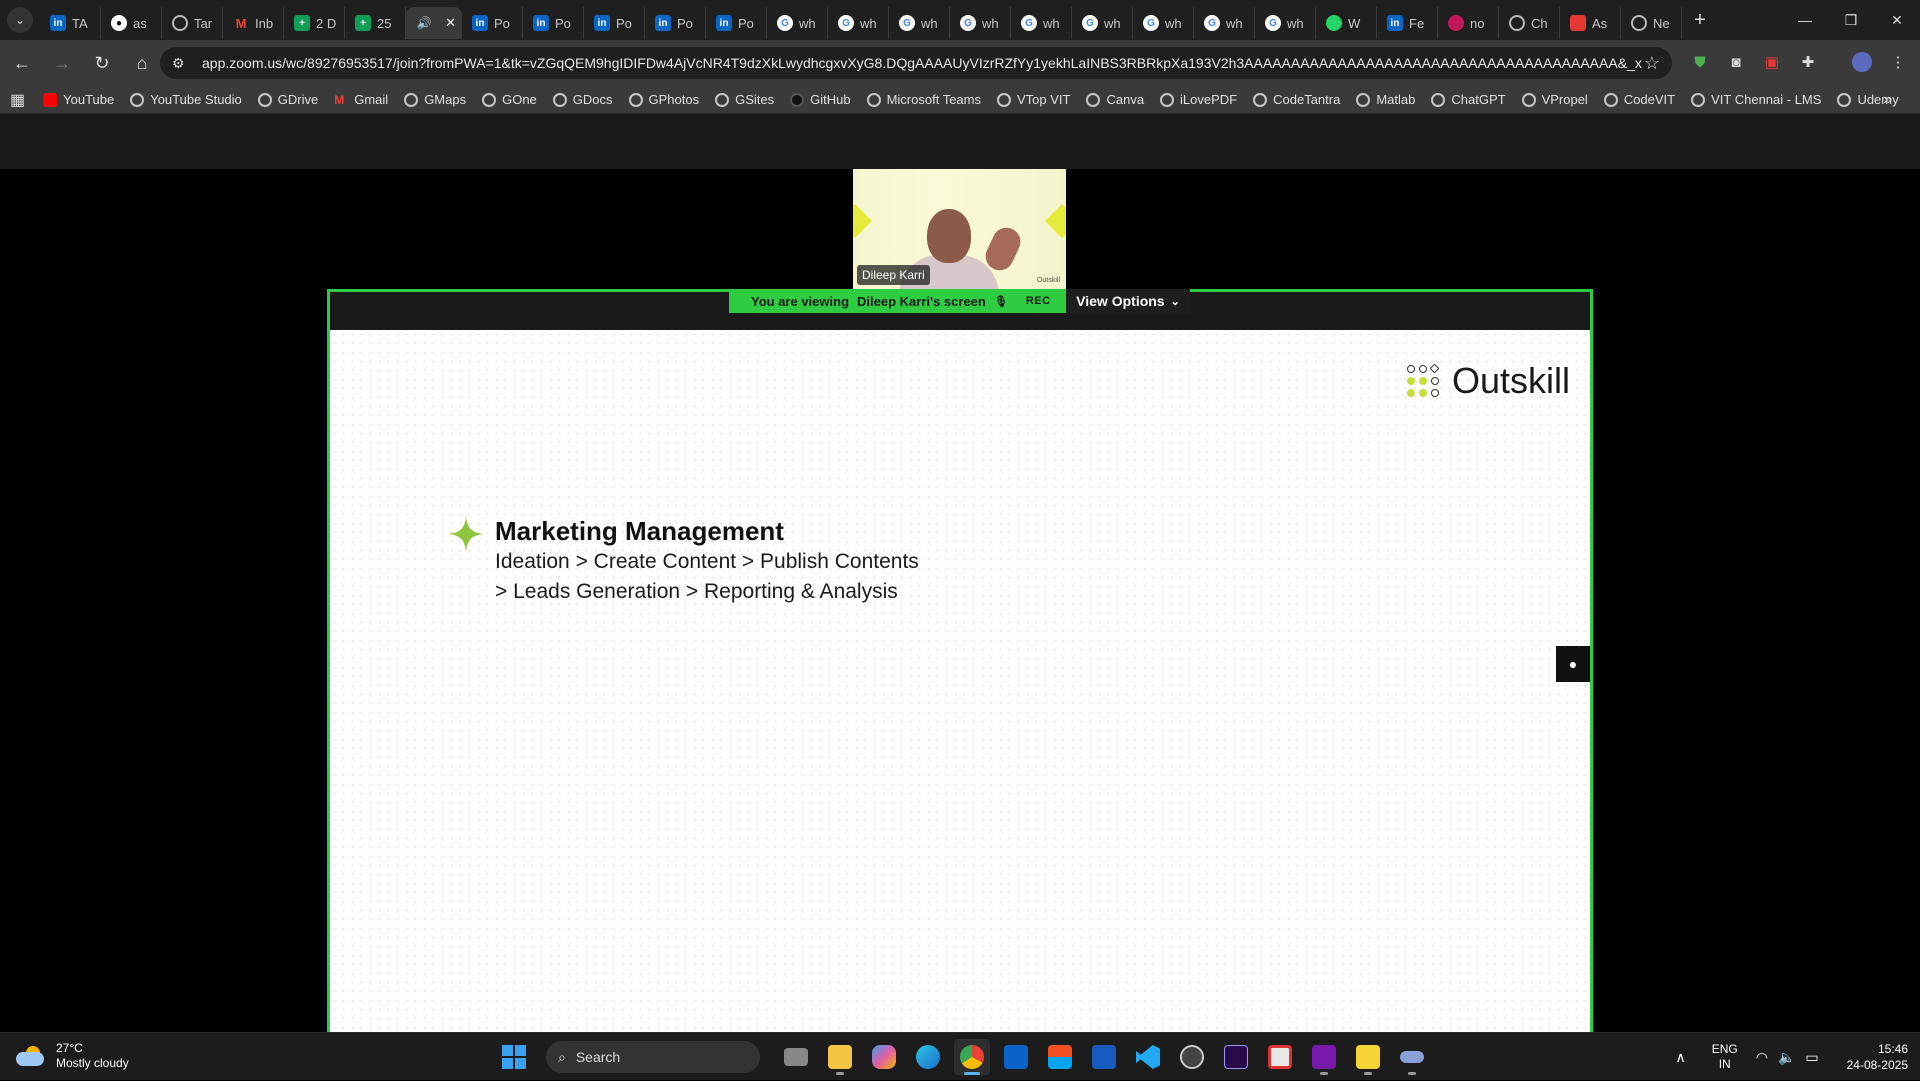  I want to click on bookmark-item: iLovePDF, so click(1198, 99).